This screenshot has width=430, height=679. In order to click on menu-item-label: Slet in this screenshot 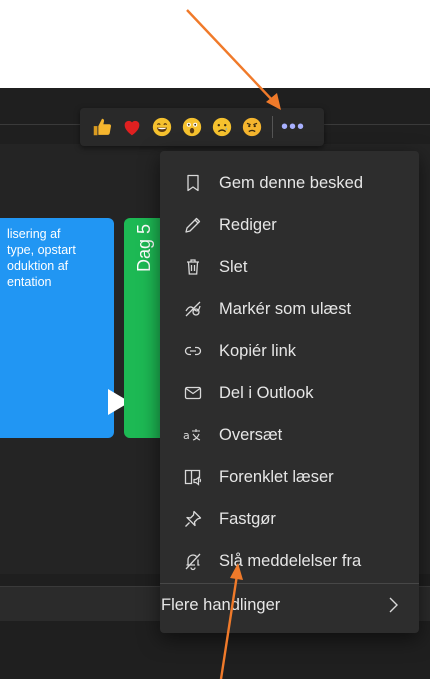, I will do `click(233, 266)`.